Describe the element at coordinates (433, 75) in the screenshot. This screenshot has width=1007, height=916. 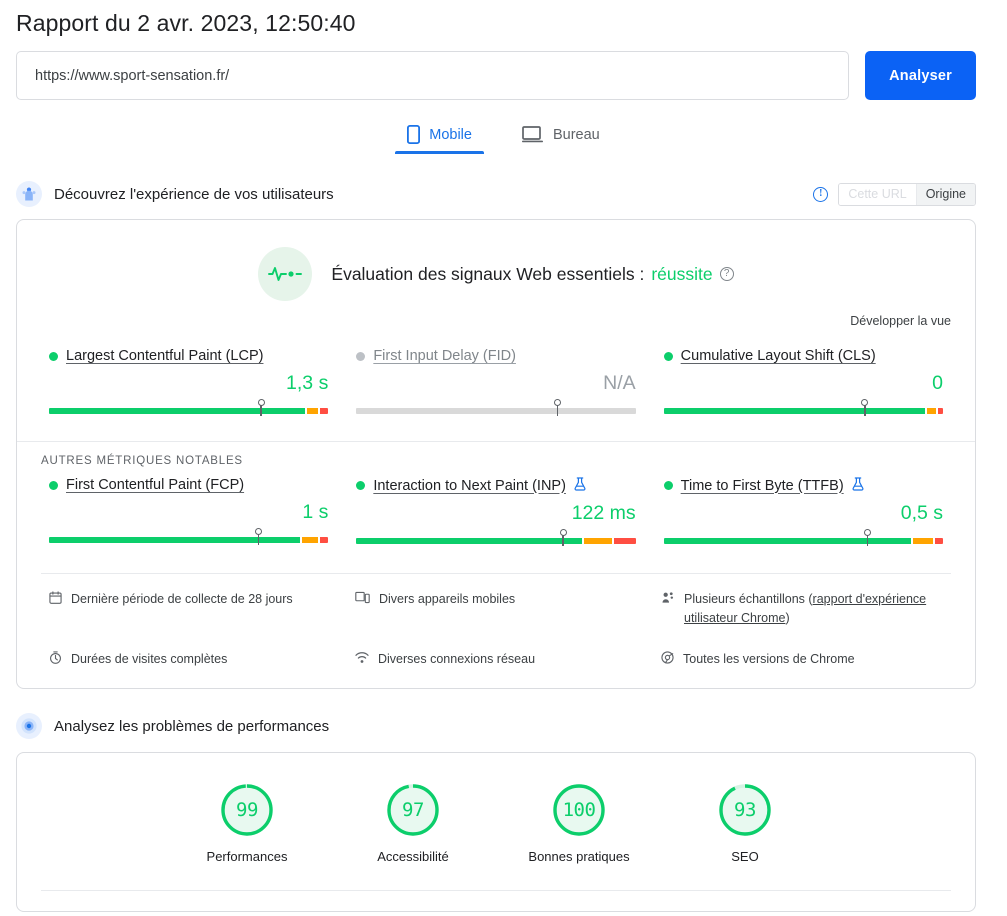
I see `url-input` at that location.